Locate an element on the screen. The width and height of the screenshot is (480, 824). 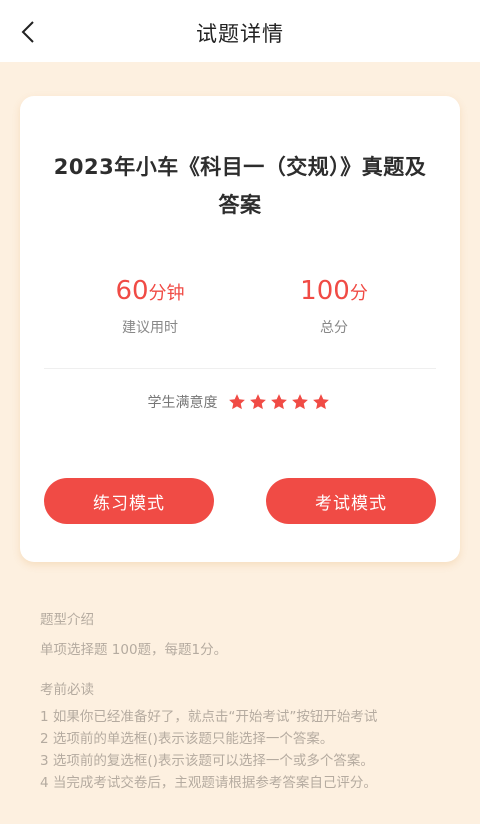
notes-title: 考前必读 is located at coordinates (67, 690).